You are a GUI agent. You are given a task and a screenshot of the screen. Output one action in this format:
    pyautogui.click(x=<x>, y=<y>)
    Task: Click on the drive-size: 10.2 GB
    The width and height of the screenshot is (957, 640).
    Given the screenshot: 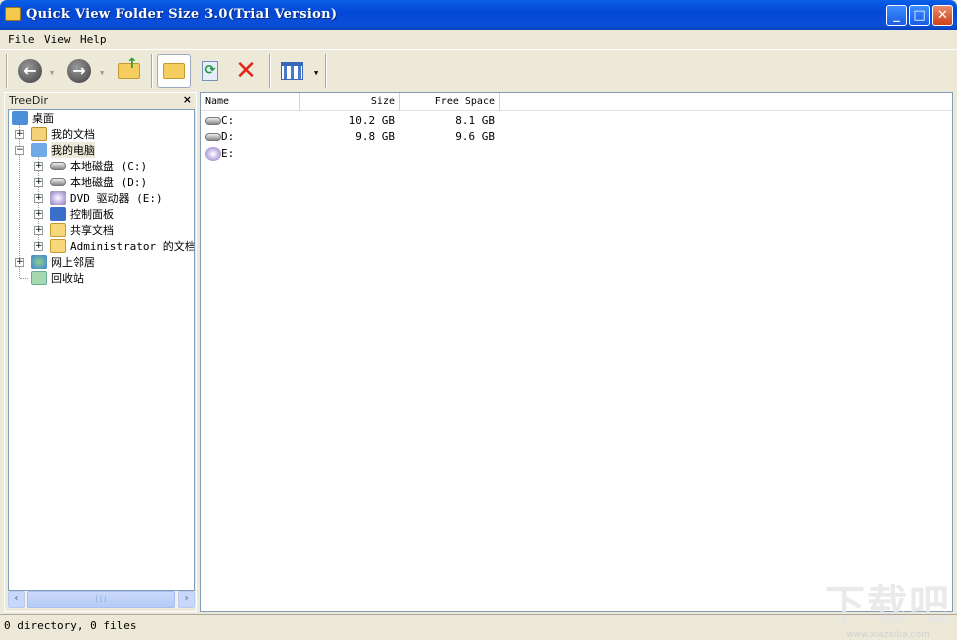 What is the action you would take?
    pyautogui.click(x=371, y=120)
    